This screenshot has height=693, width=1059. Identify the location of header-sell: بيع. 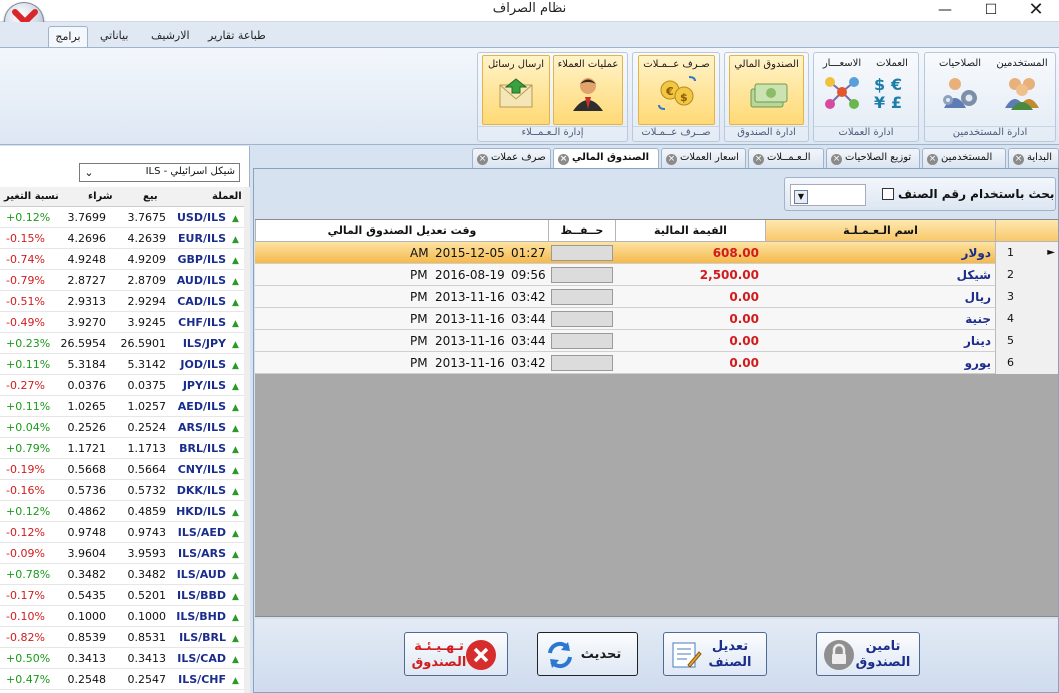
(150, 196).